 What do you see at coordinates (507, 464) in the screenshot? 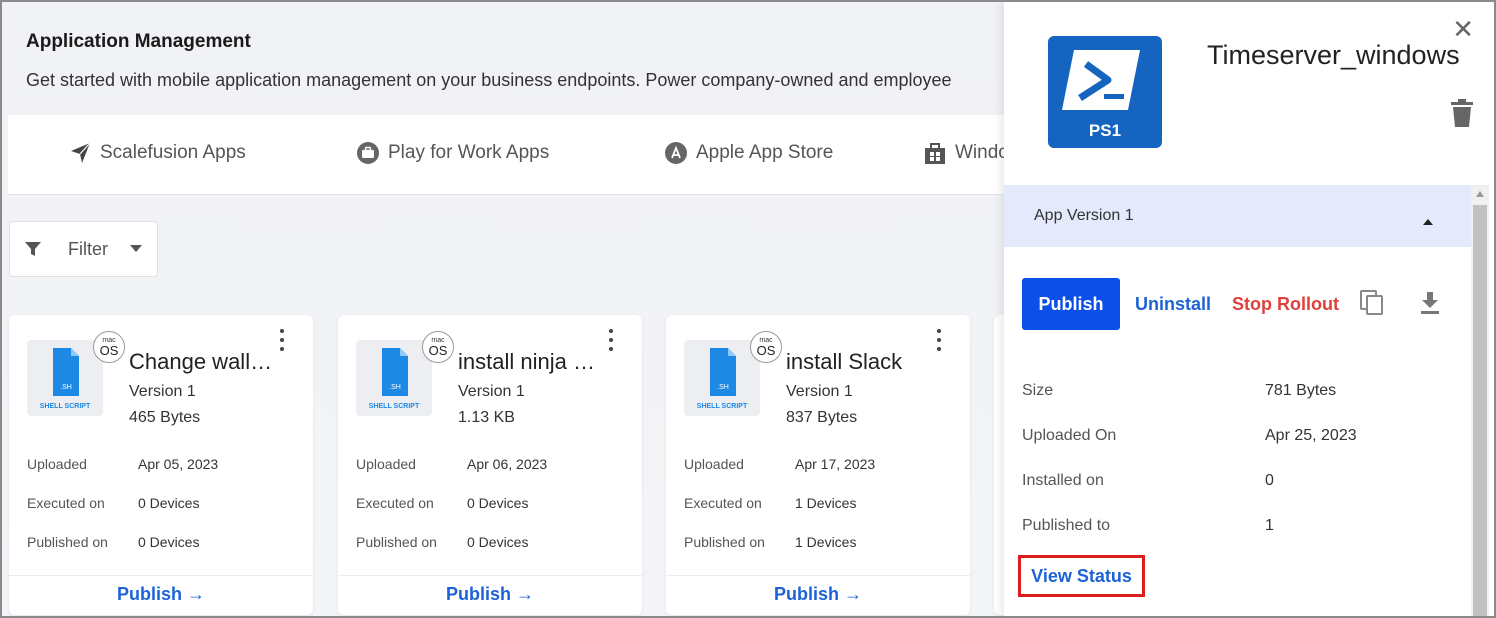
I see `uploaded-value: Apr 06, 2023` at bounding box center [507, 464].